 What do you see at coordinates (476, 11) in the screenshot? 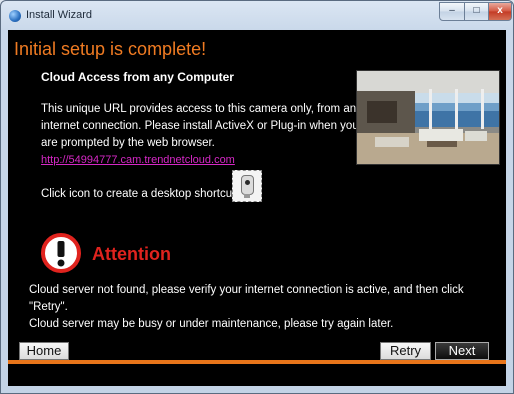
I see `maximize-button: □` at bounding box center [476, 11].